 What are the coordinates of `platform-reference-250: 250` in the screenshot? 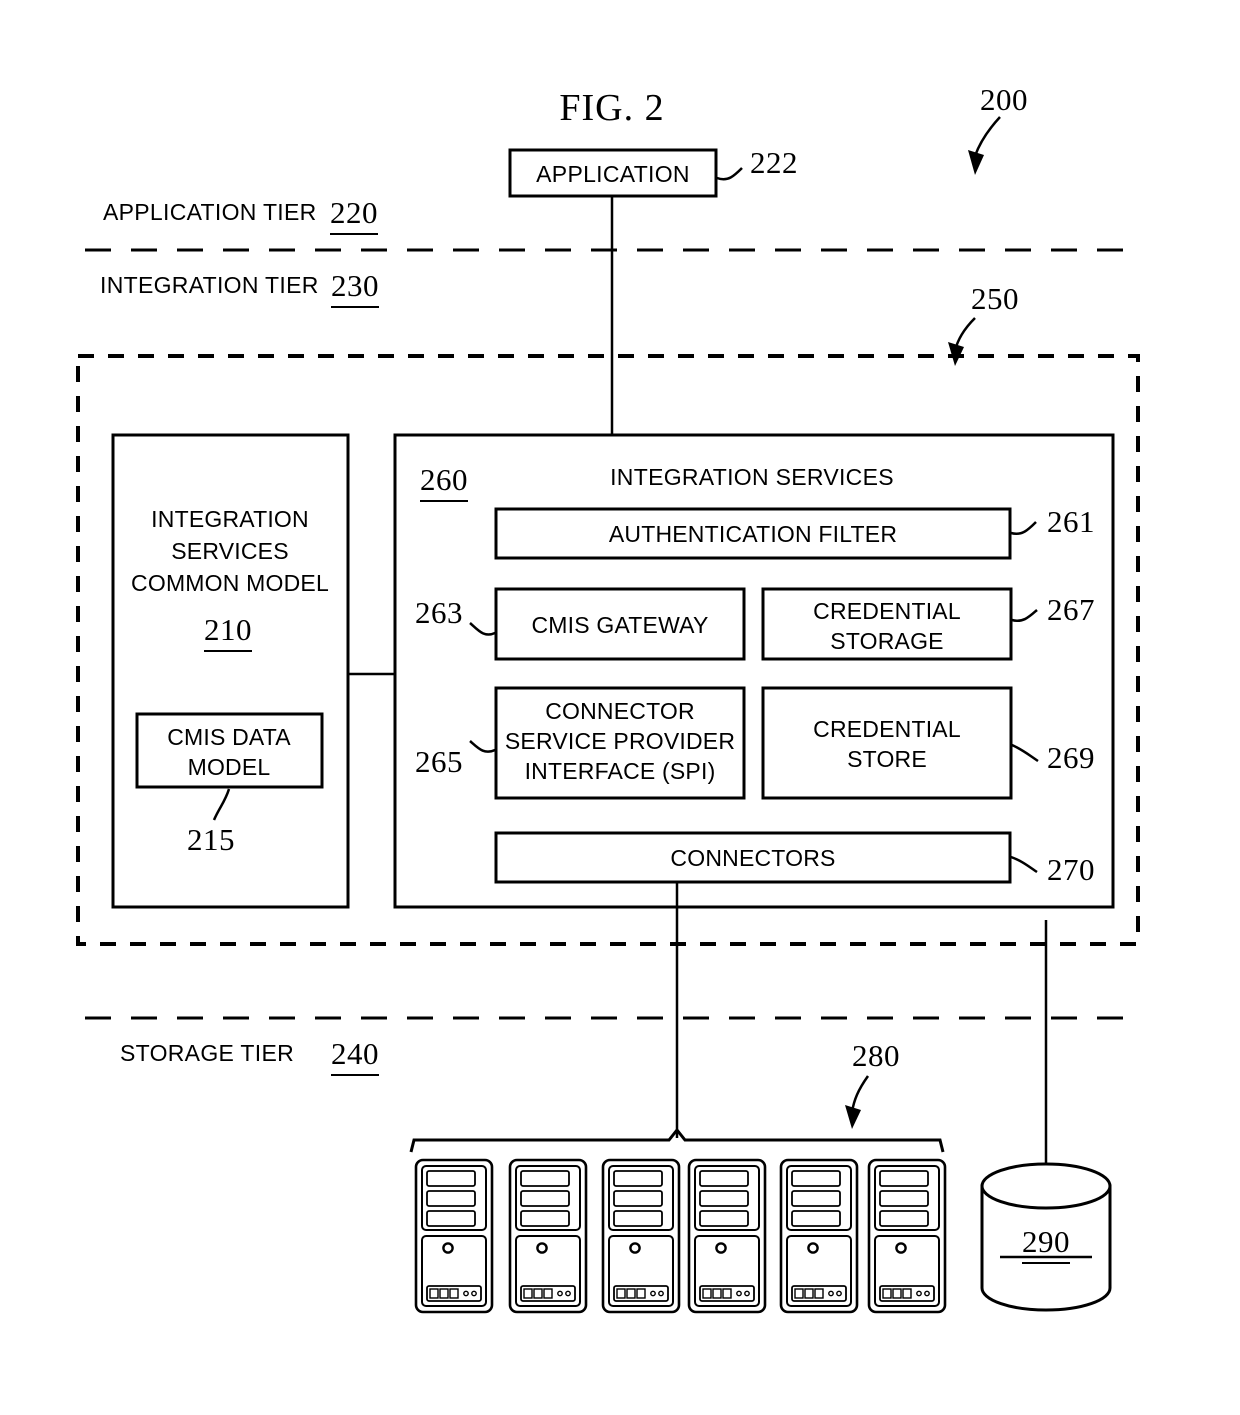 It's located at (995, 298).